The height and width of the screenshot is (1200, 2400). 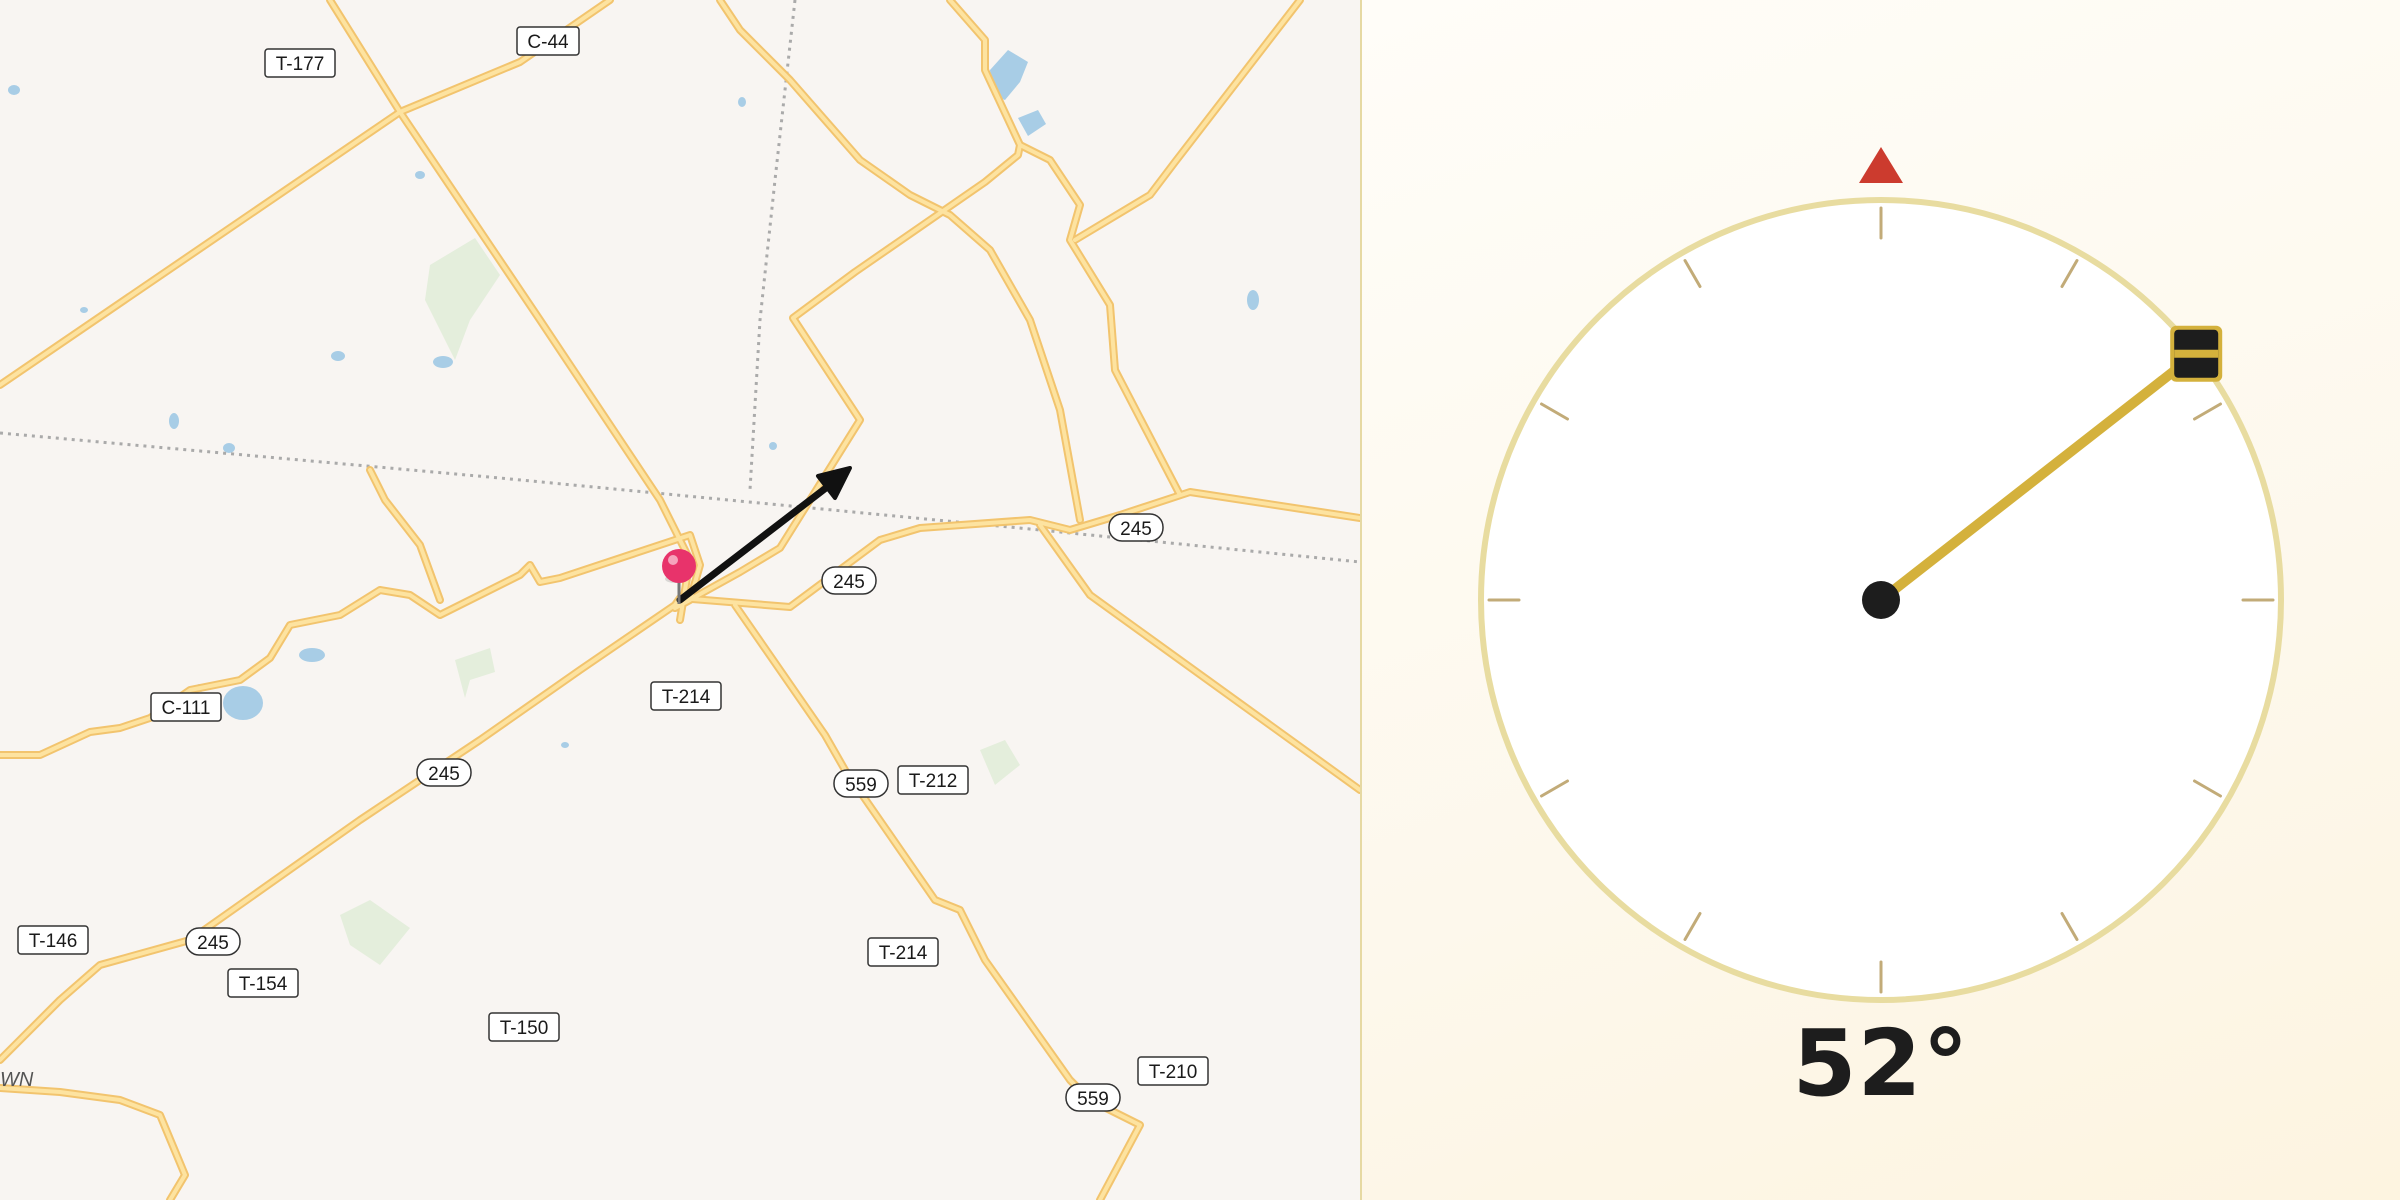 I want to click on route-label-text: T-154, so click(x=263, y=984).